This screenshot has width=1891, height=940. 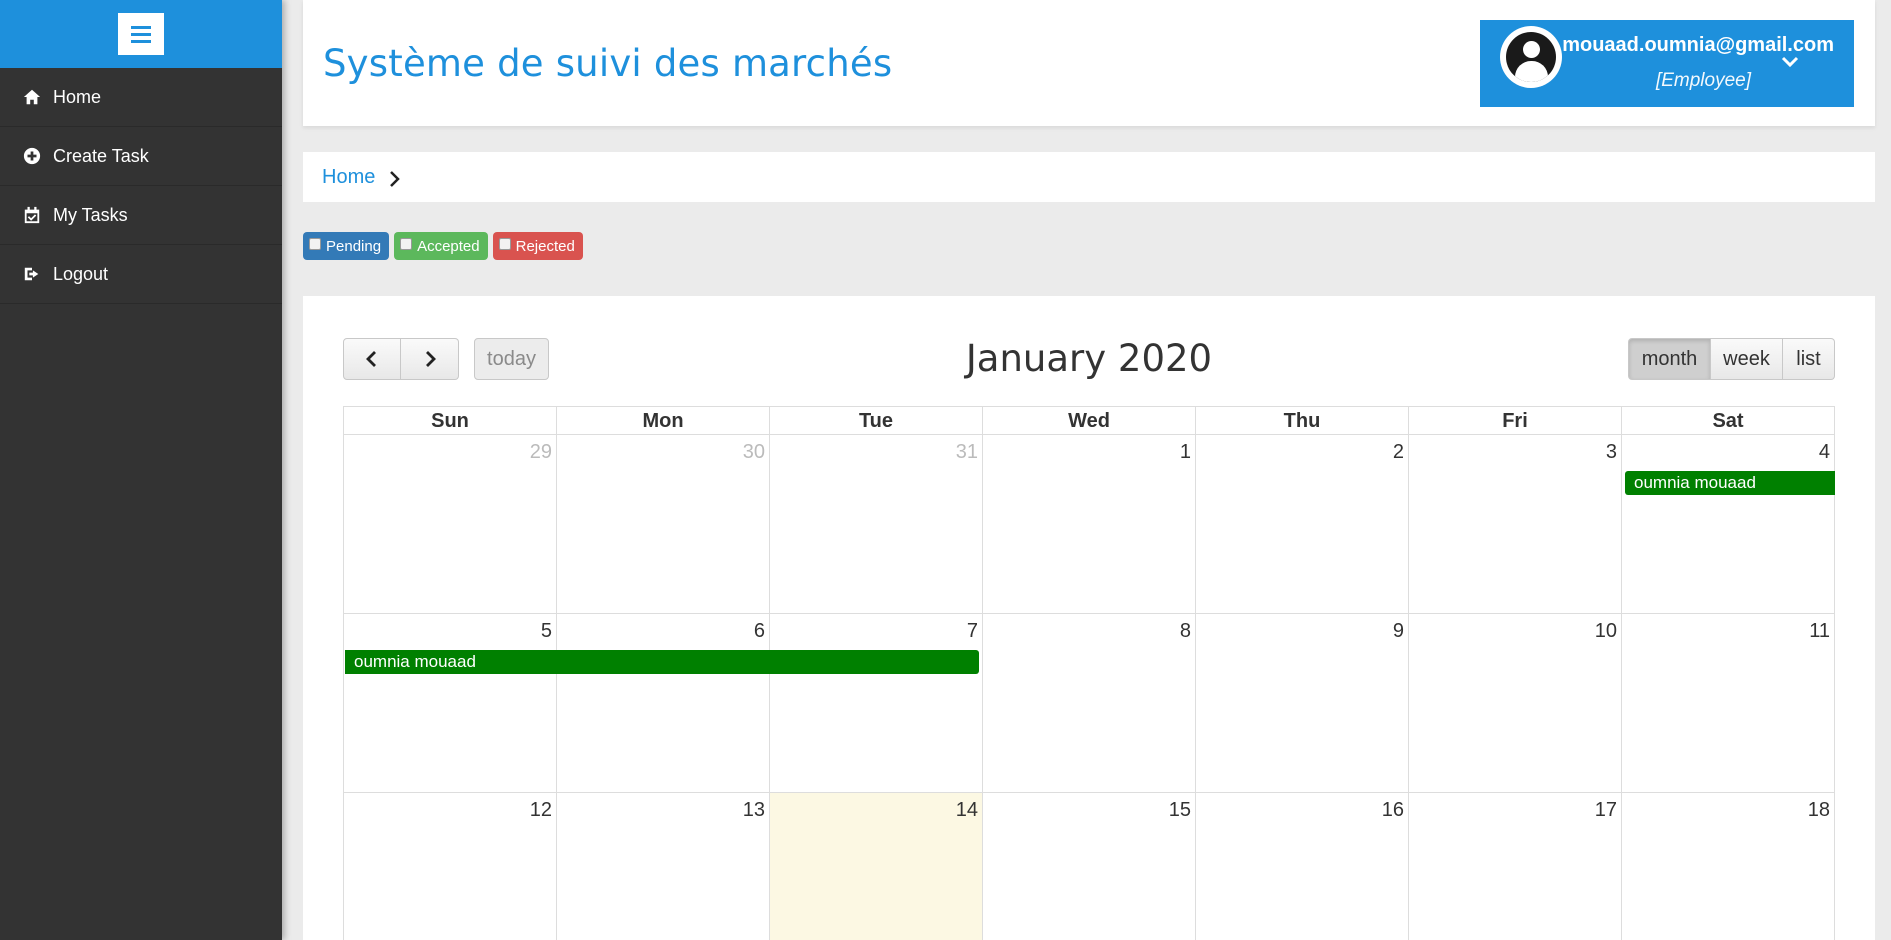 I want to click on month-view-button: month, so click(x=1669, y=359).